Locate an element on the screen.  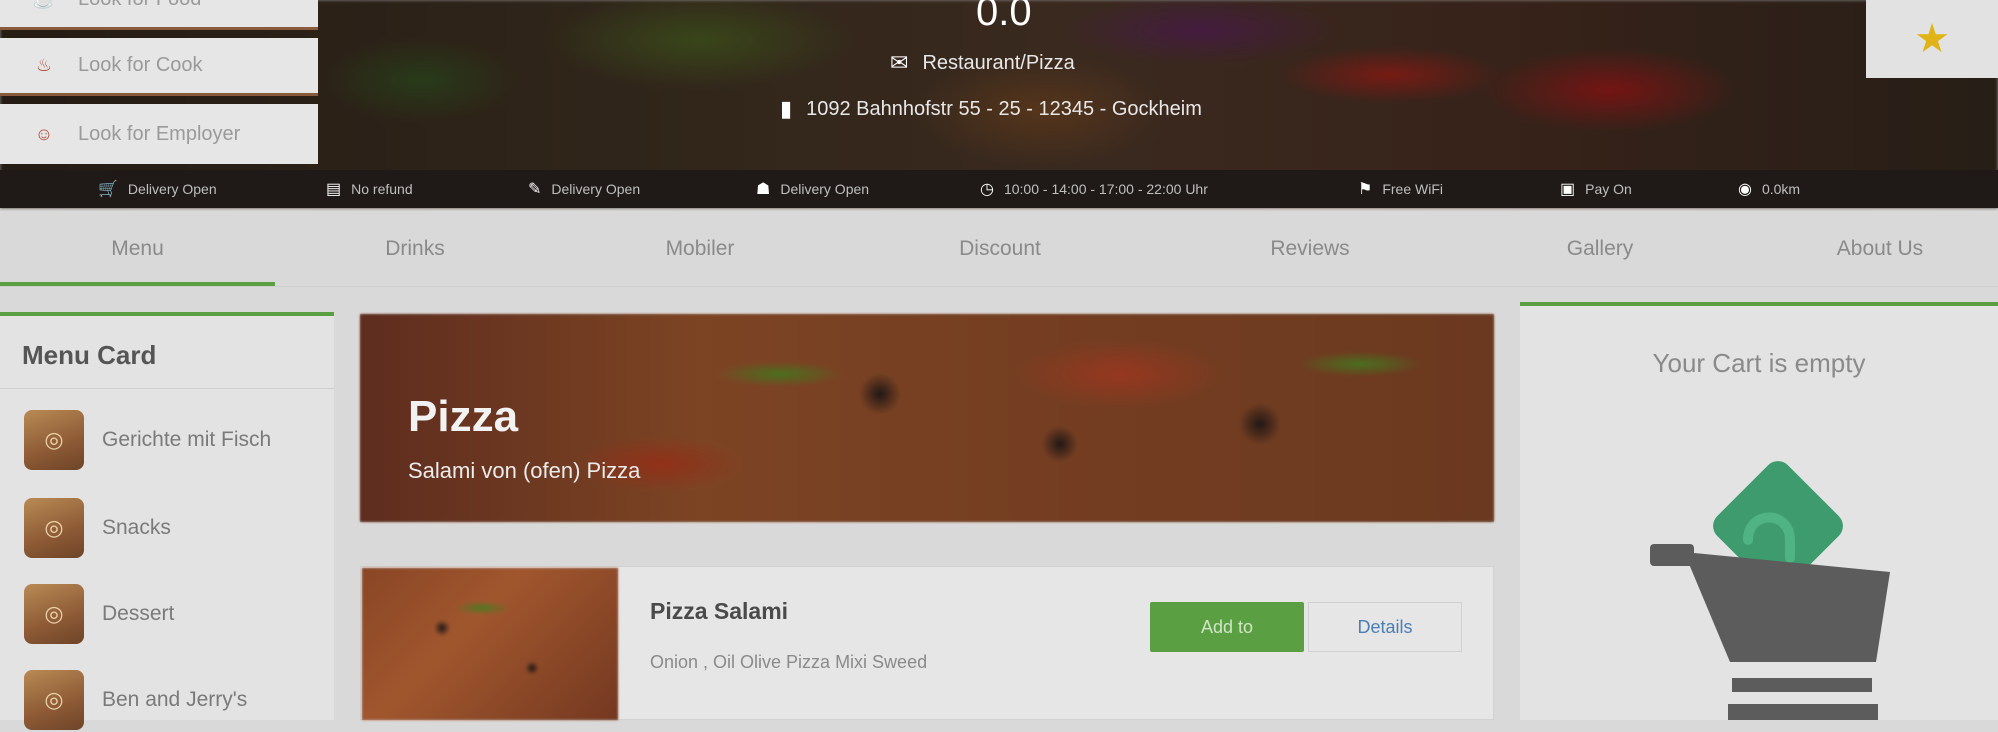
tab-discount: Discount is located at coordinates (1000, 249).